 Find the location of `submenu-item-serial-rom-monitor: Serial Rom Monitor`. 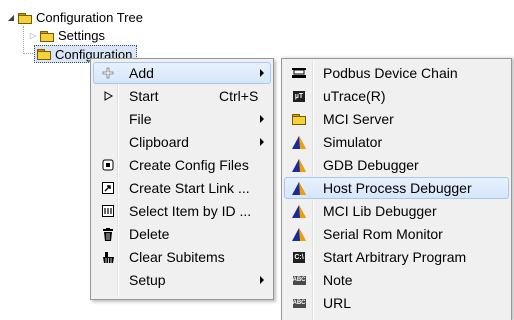

submenu-item-serial-rom-monitor: Serial Rom Monitor is located at coordinates (396, 234).